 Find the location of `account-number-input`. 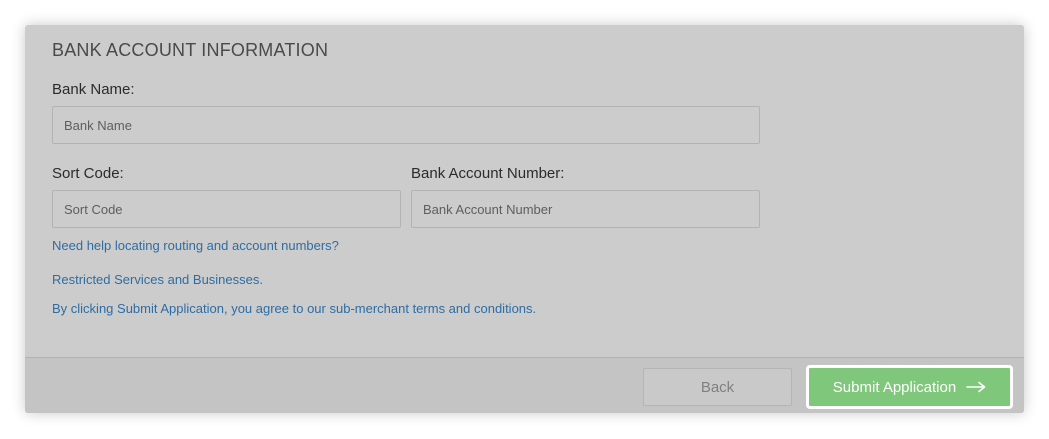

account-number-input is located at coordinates (585, 209).